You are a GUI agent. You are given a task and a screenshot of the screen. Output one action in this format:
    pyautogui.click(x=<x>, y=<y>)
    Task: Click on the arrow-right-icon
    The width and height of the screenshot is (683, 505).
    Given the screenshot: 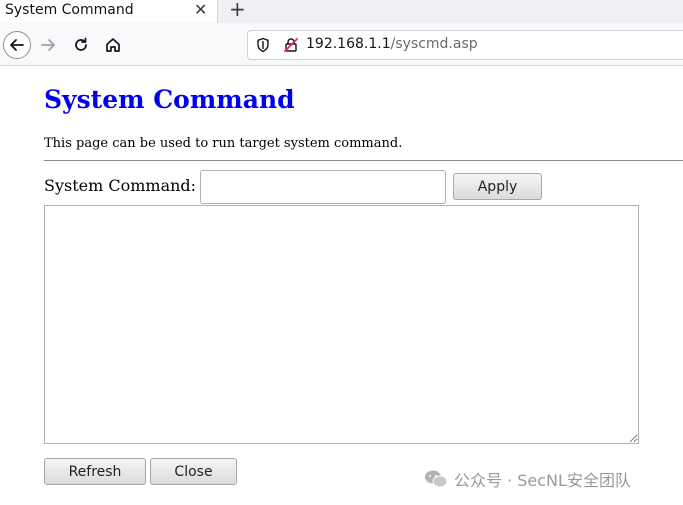 What is the action you would take?
    pyautogui.click(x=48, y=45)
    